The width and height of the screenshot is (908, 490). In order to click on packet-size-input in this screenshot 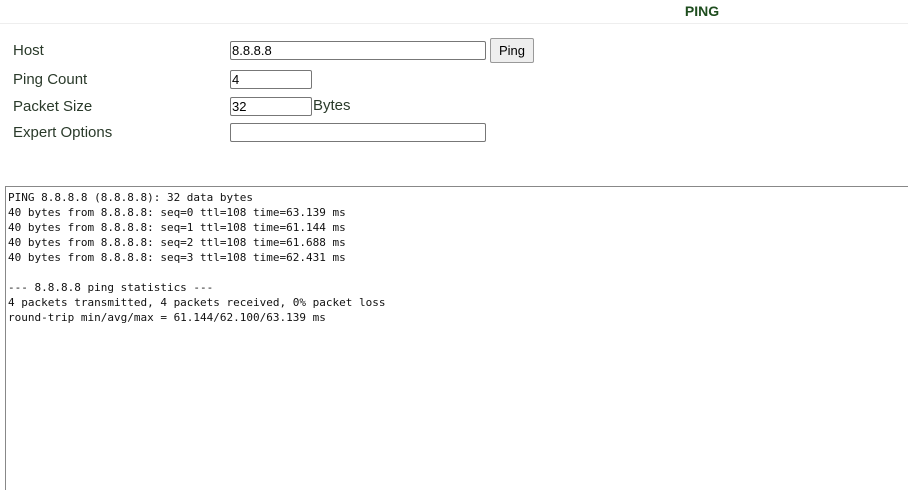, I will do `click(271, 106)`.